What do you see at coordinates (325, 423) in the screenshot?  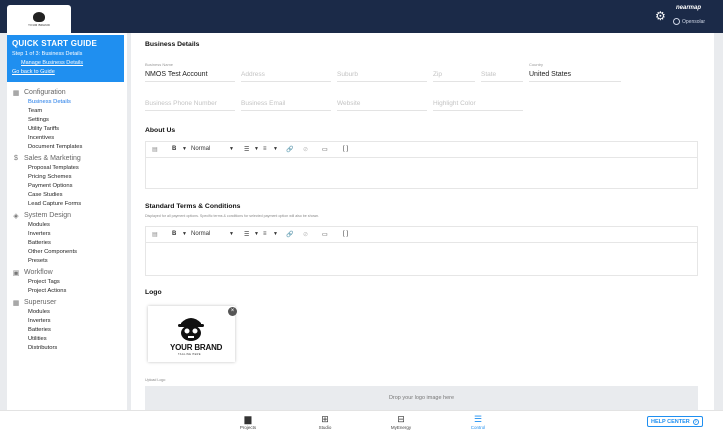 I see `nav-studio: ⊞ Studio` at bounding box center [325, 423].